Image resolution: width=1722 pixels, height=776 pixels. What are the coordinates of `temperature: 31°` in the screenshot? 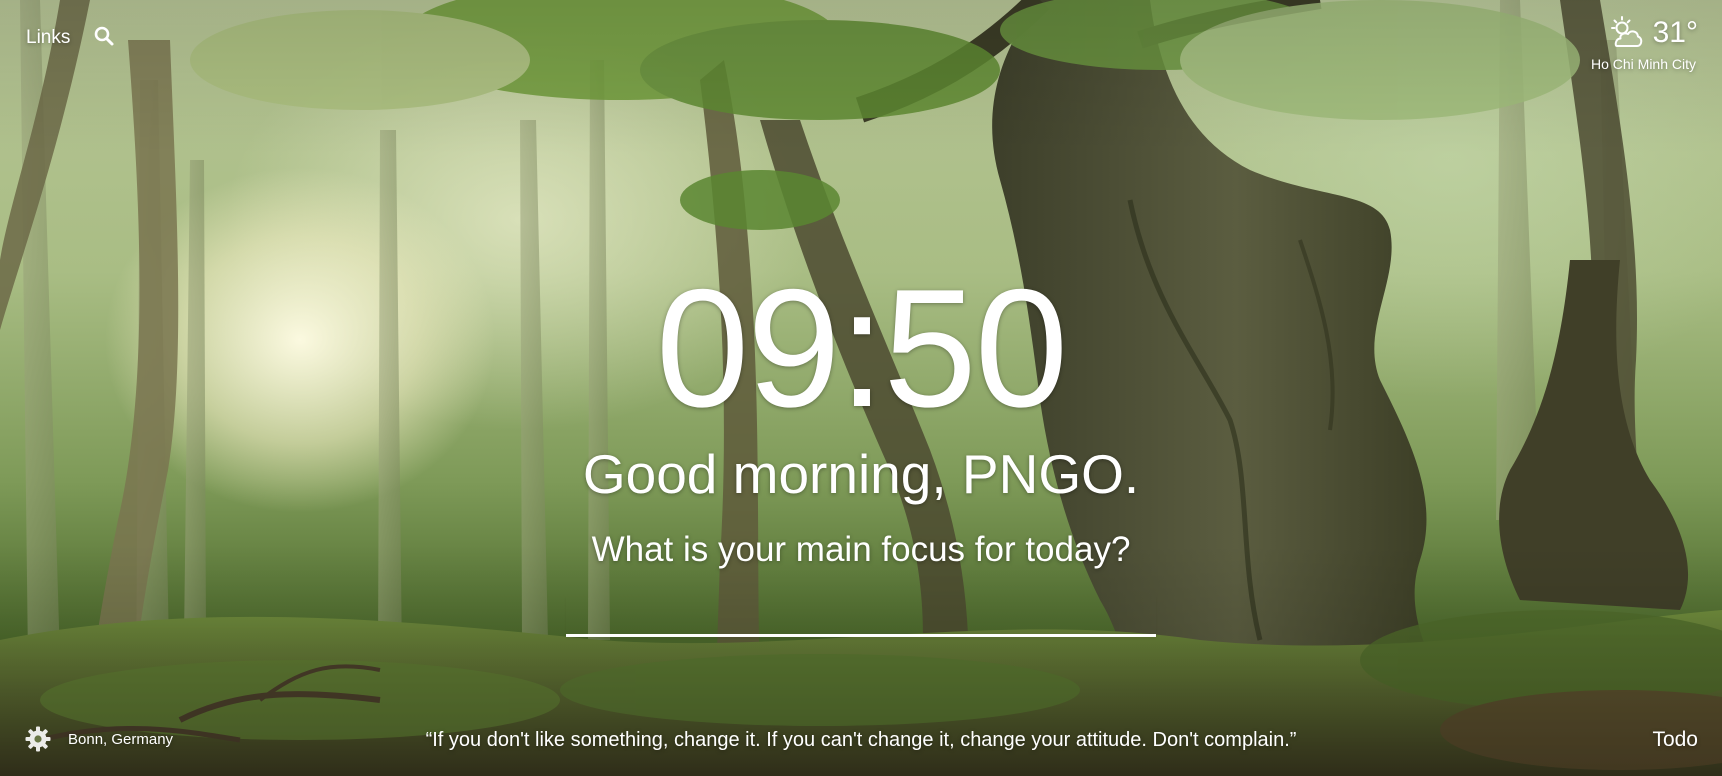 It's located at (1675, 32).